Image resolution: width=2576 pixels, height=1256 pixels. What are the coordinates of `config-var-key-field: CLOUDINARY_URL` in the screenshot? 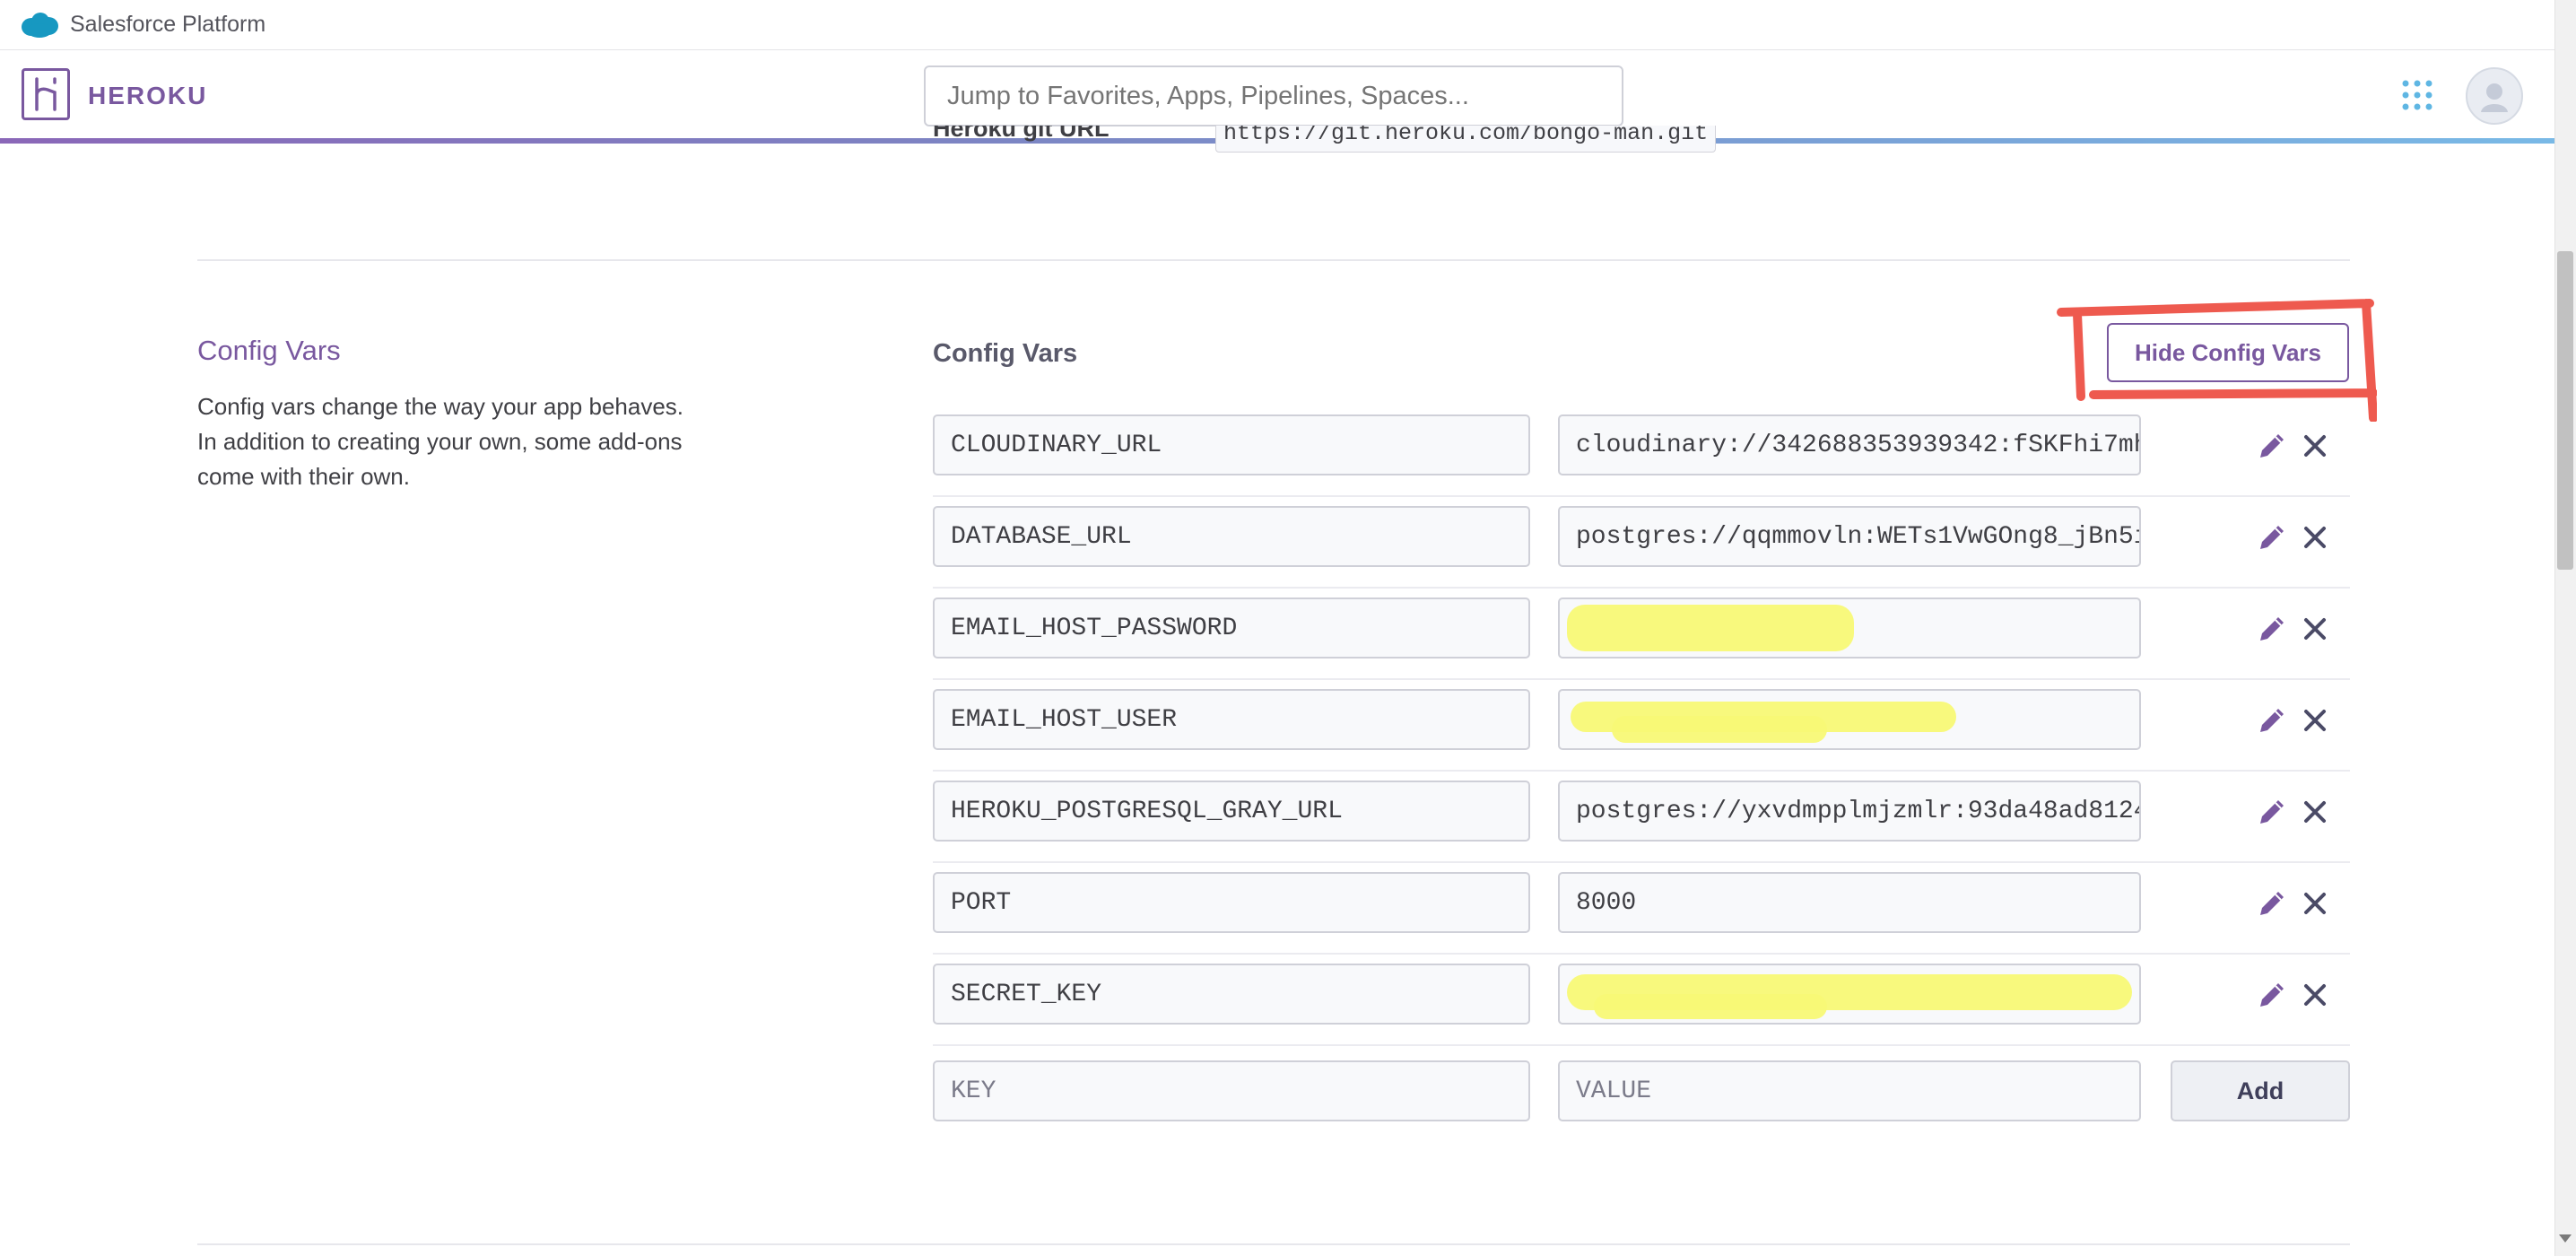 It's located at (1231, 444).